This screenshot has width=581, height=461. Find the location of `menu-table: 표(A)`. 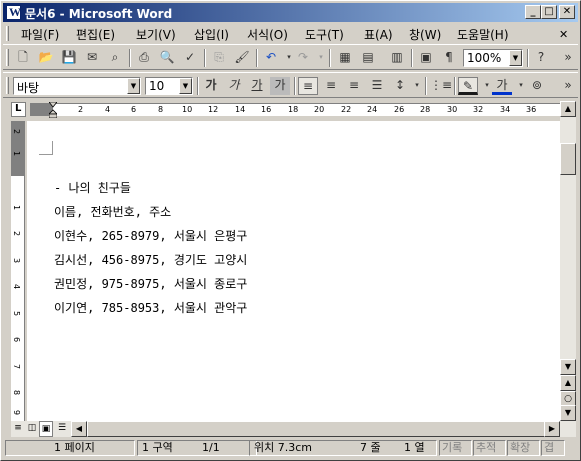

menu-table: 표(A) is located at coordinates (378, 34).